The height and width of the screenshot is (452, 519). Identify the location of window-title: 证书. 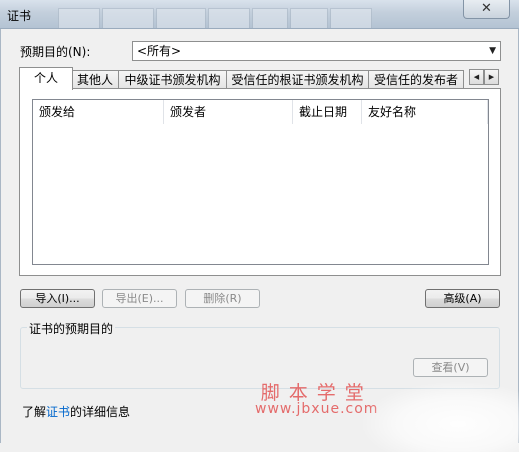
(19, 16).